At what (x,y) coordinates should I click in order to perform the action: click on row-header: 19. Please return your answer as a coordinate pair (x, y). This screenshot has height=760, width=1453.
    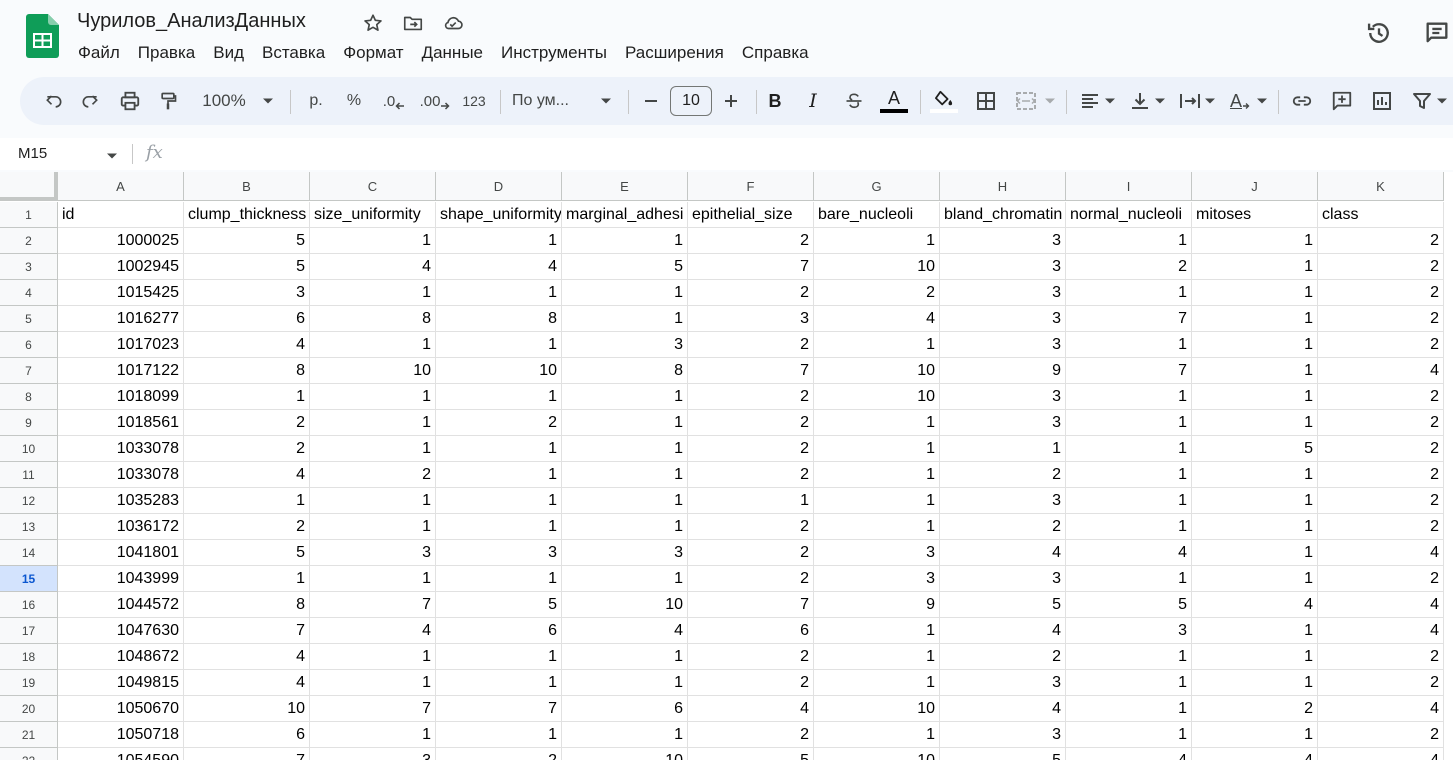
    Looking at the image, I should click on (29, 683).